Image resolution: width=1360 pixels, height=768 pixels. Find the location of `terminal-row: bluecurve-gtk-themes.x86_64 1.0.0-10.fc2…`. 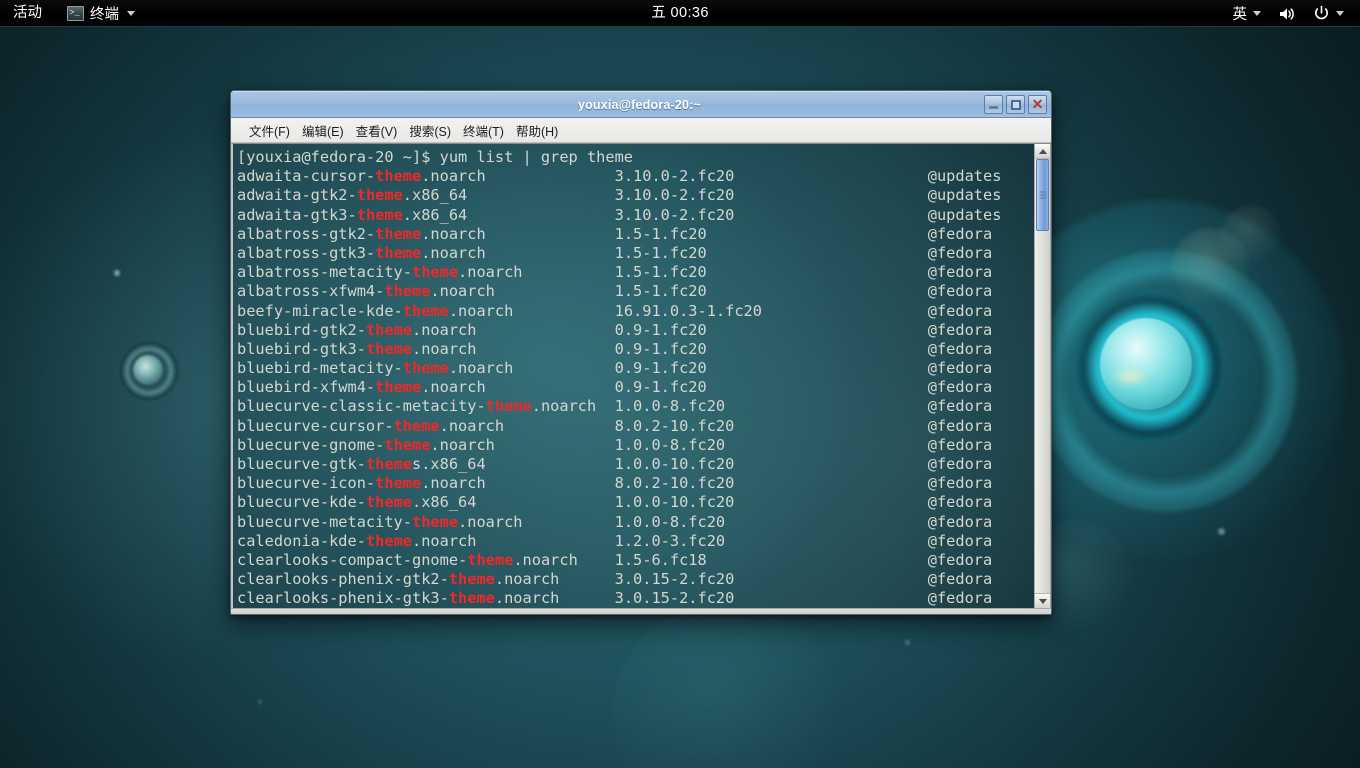

terminal-row: bluecurve-gtk-themes.x86_64 1.0.0-10.fc2… is located at coordinates (615, 464).